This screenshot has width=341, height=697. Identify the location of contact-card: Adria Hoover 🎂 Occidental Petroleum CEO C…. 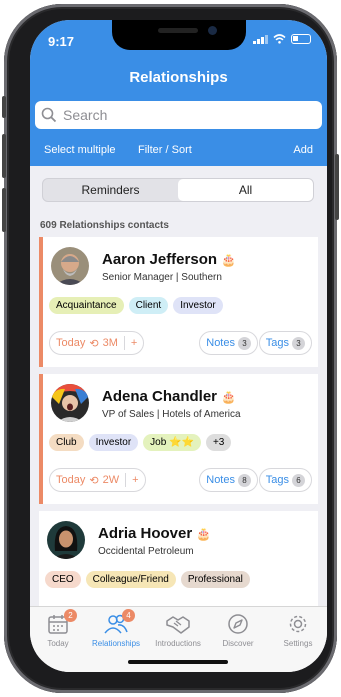
(178, 561).